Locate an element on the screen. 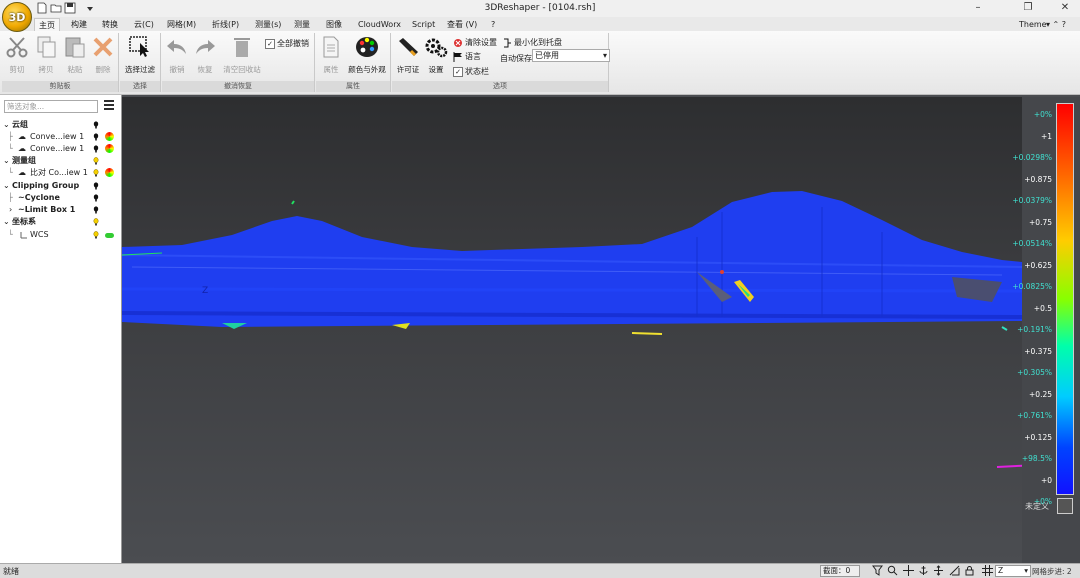 The image size is (1080, 578). tree-node-label: Clipping Group is located at coordinates (46, 185).